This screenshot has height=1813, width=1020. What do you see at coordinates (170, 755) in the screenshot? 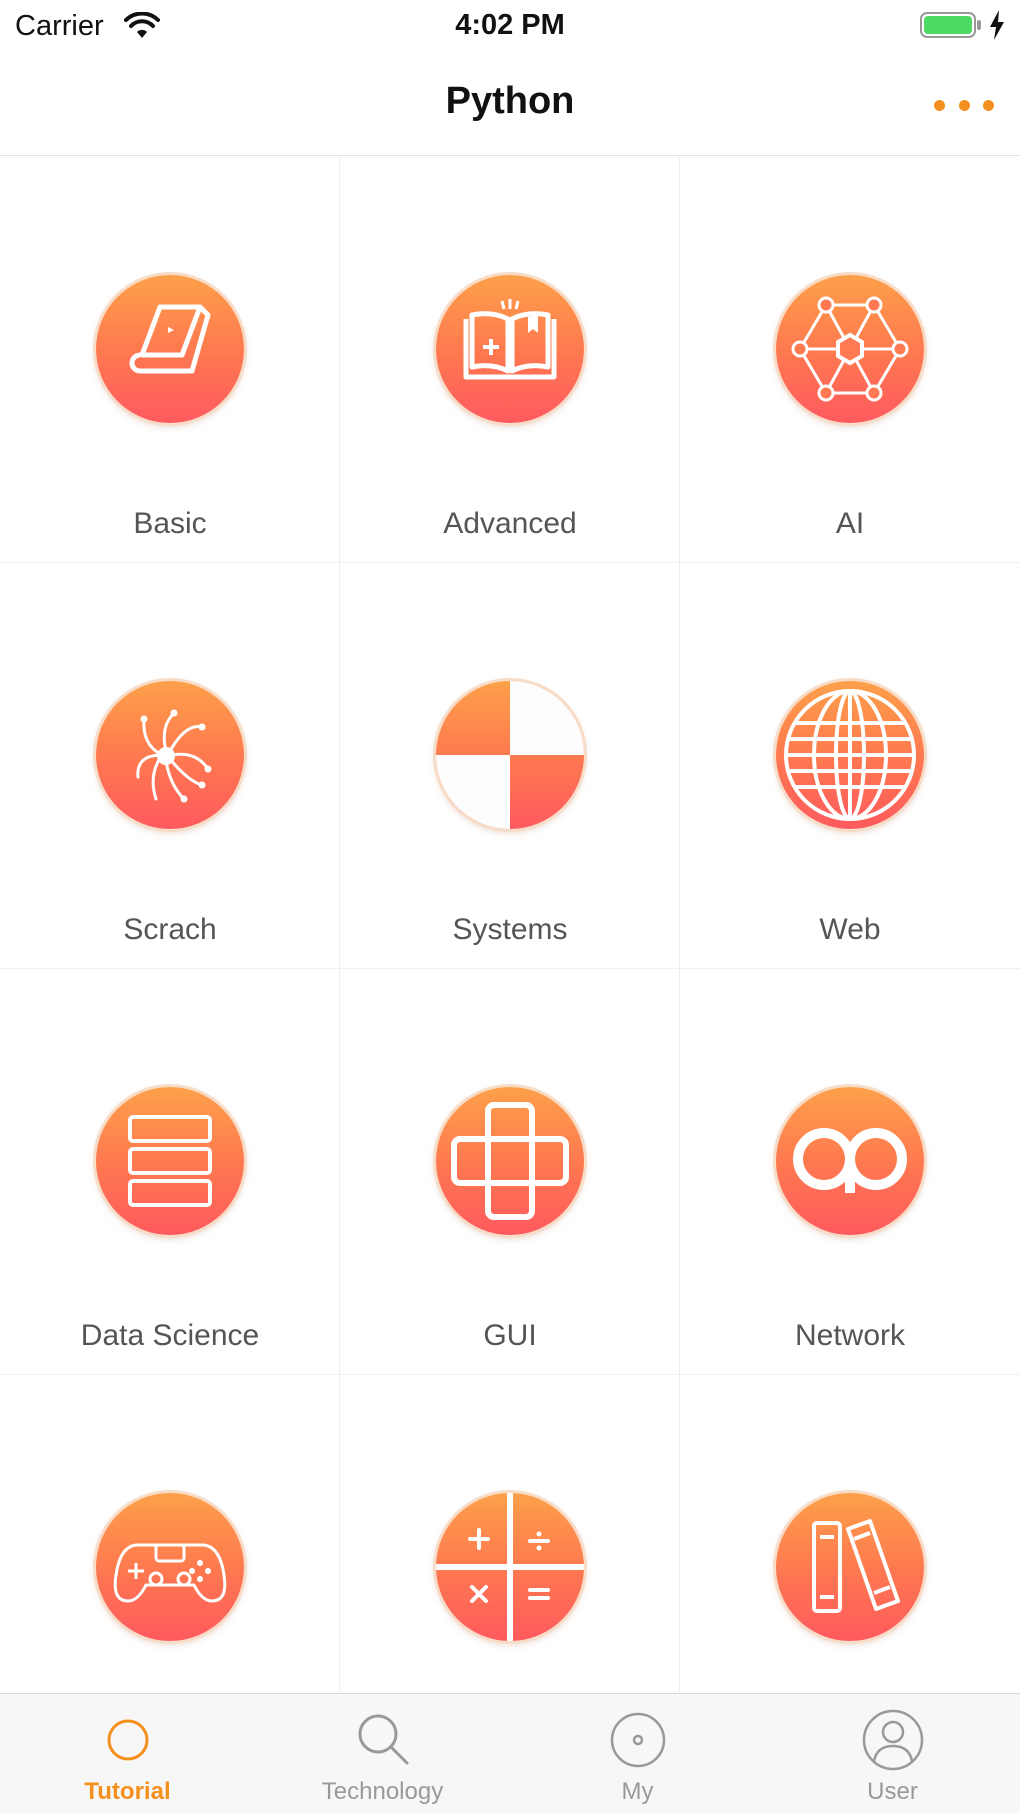
I see `spider-icon` at bounding box center [170, 755].